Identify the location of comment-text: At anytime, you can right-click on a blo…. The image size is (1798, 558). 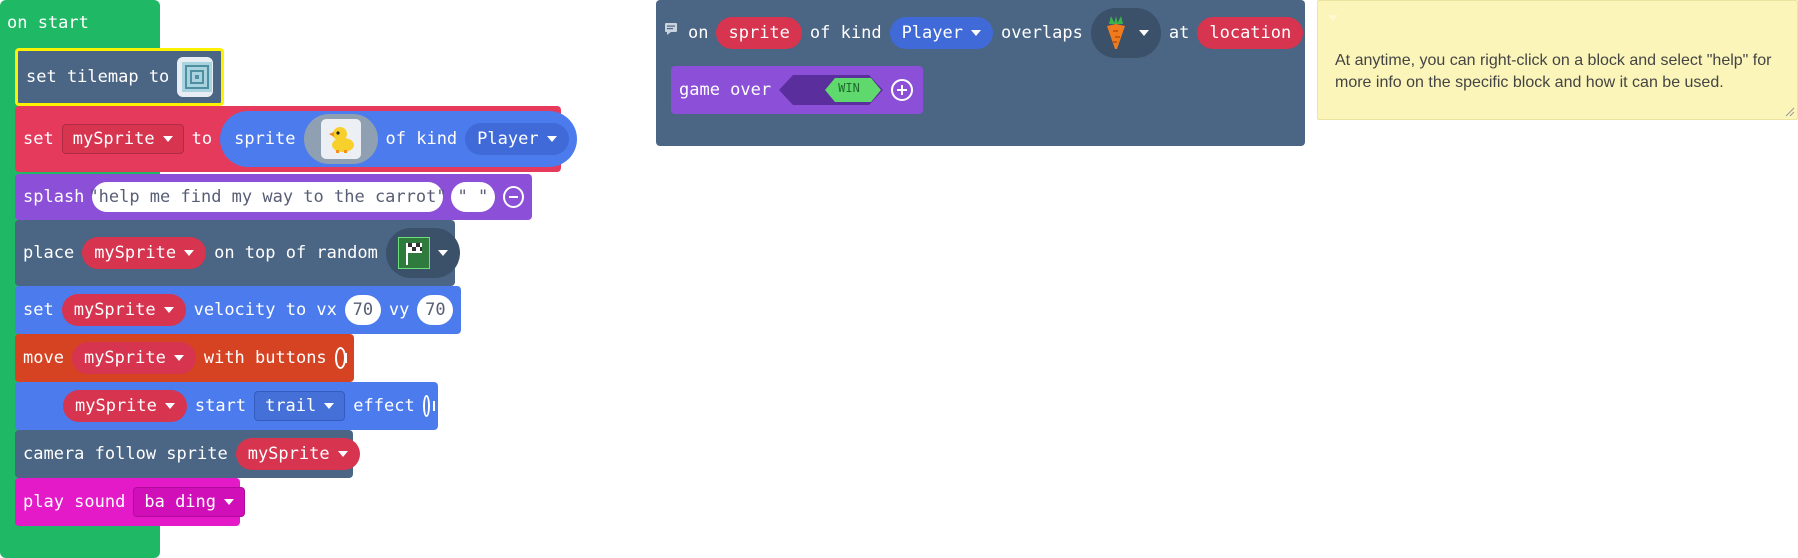
(1557, 72).